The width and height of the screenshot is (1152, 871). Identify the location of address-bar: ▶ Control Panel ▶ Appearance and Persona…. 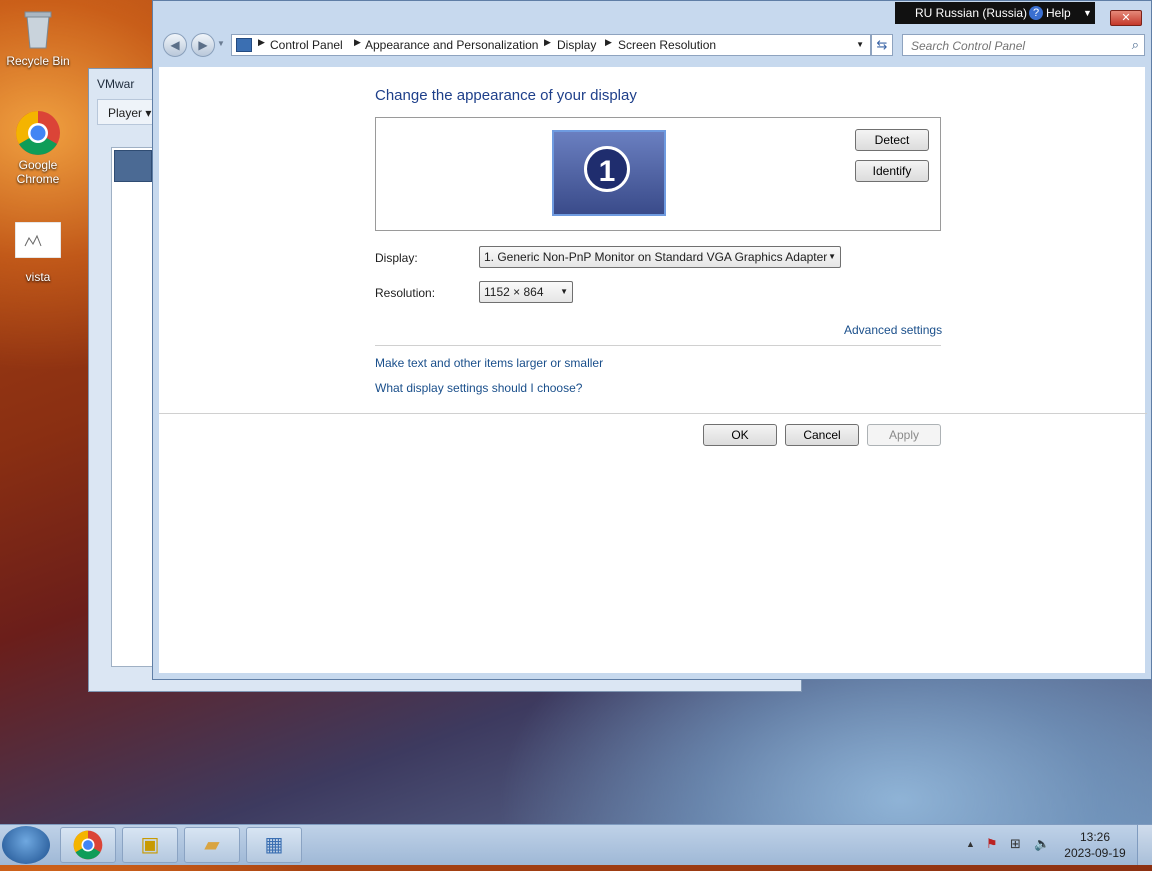
(551, 45).